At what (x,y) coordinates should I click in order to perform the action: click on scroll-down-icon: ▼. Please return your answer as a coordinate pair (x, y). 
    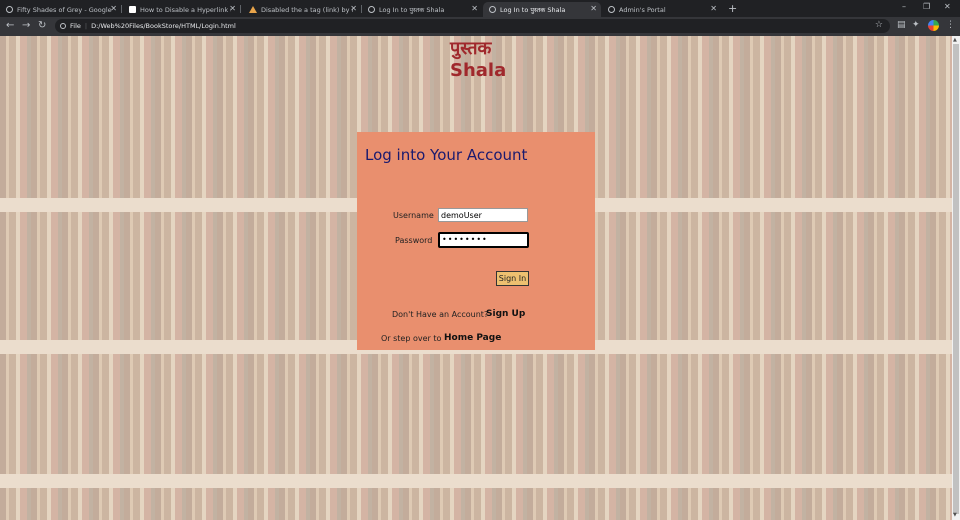
    Looking at the image, I should click on (955, 515).